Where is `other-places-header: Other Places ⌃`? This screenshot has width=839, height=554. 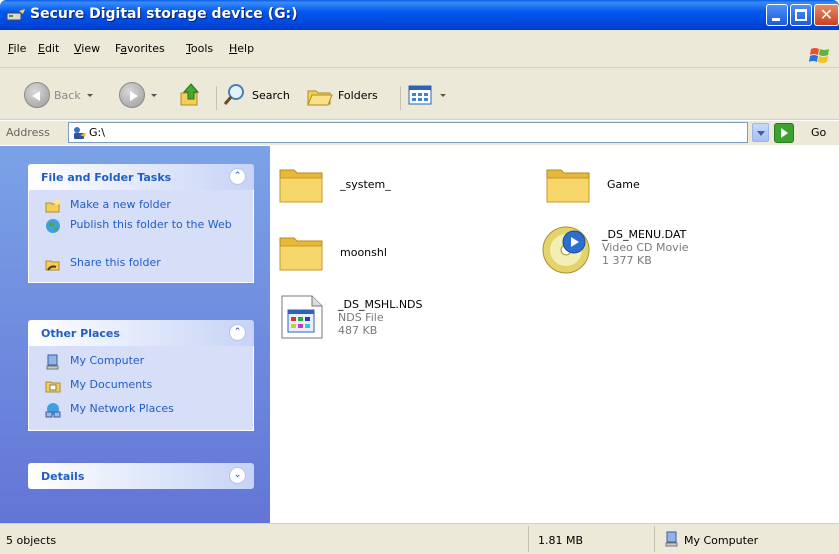
other-places-header: Other Places ⌃ is located at coordinates (141, 333).